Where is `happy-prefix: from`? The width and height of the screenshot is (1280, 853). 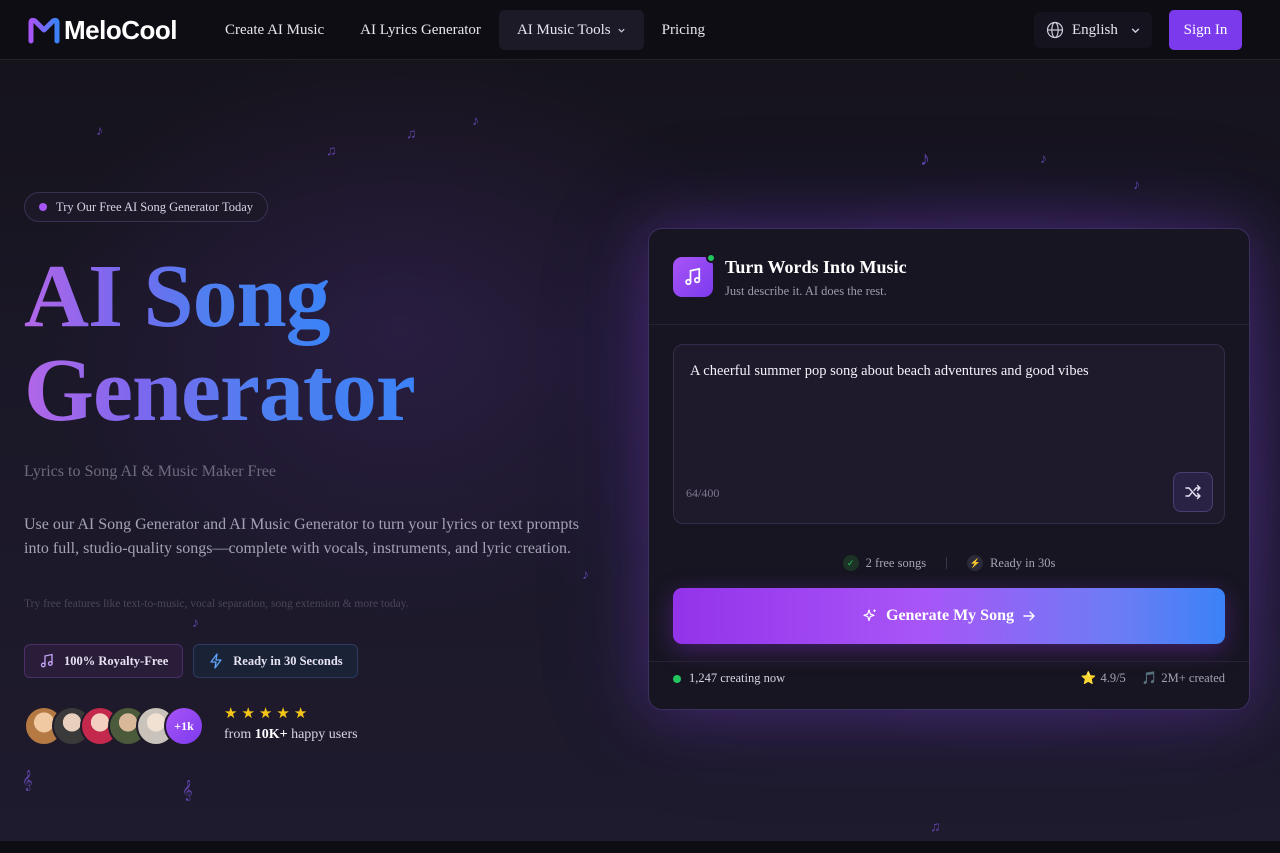
happy-prefix: from is located at coordinates (239, 734).